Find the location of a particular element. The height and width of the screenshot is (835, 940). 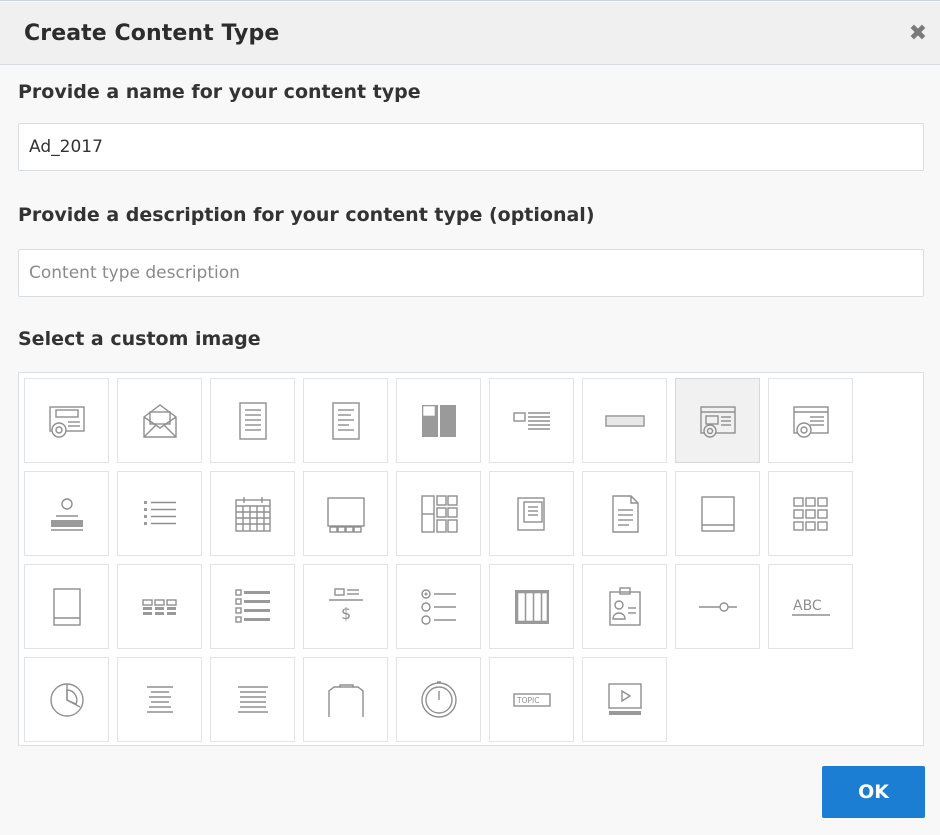

checklist-icon is located at coordinates (252, 605).